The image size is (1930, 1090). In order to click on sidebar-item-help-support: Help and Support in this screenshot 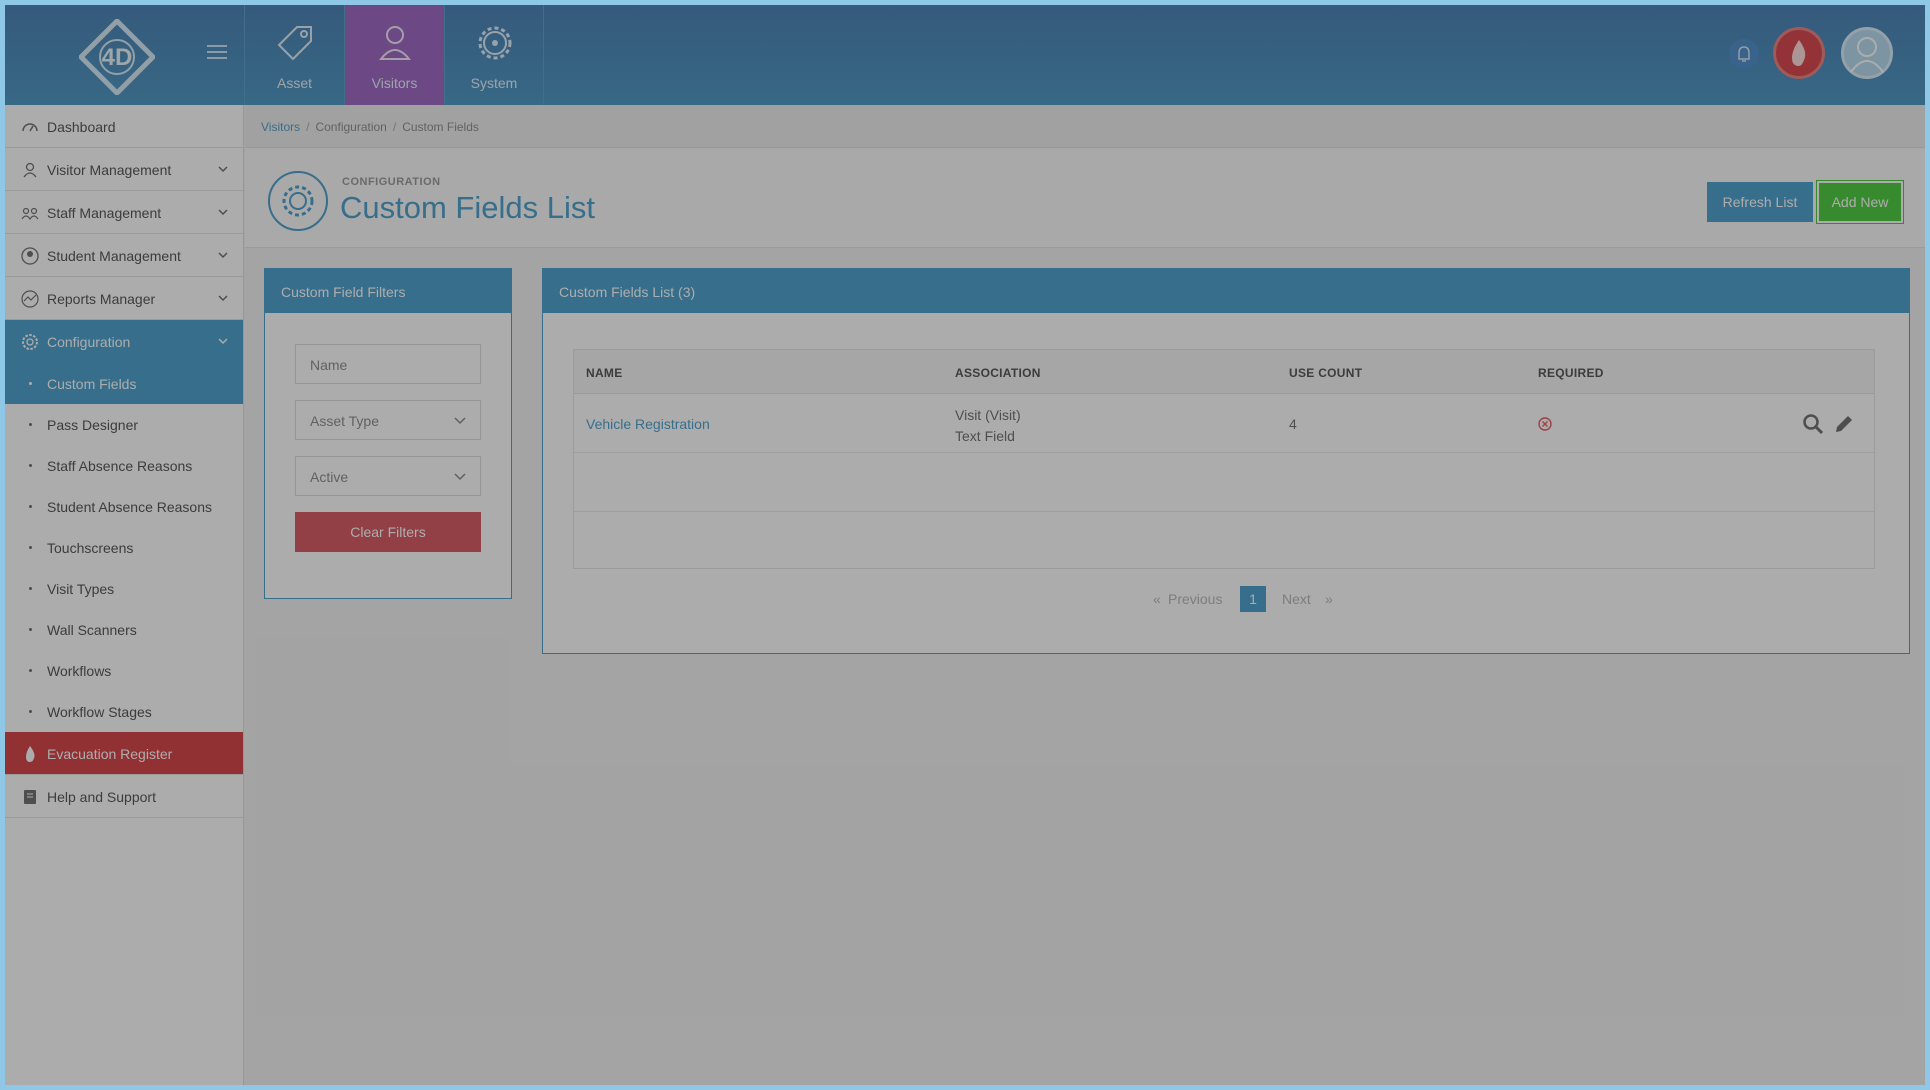, I will do `click(124, 796)`.